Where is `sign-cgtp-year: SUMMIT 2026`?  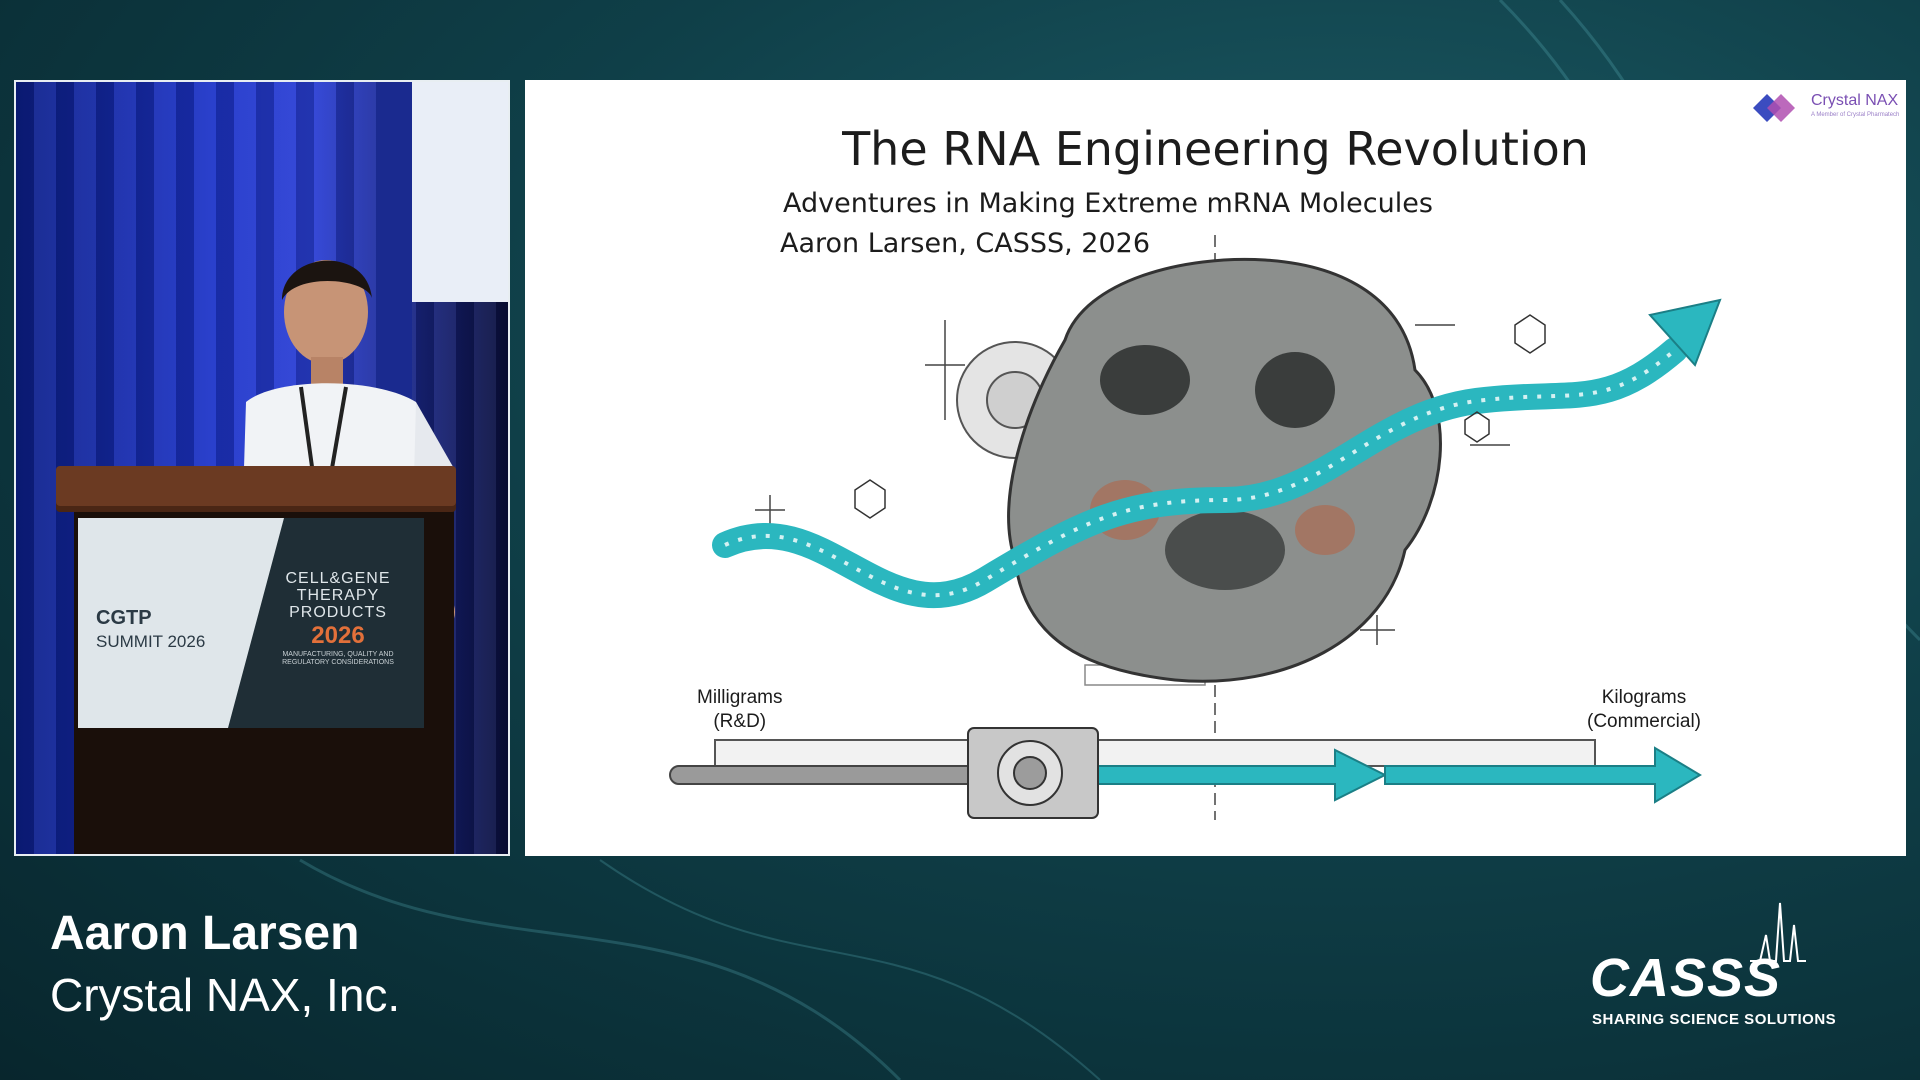
sign-cgtp-year: SUMMIT 2026 is located at coordinates (151, 641).